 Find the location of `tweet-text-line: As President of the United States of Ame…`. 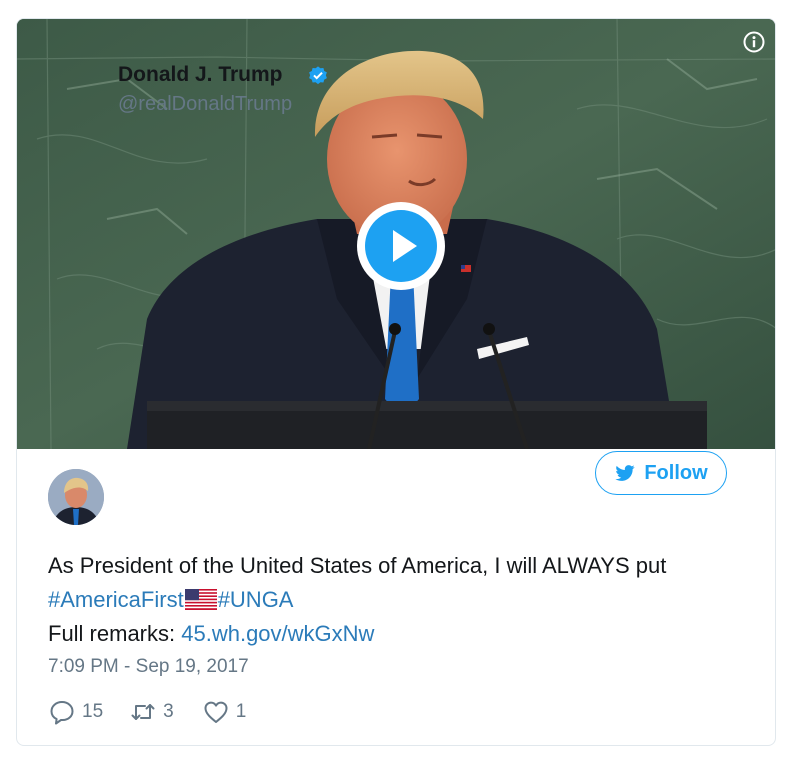

tweet-text-line: As President of the United States of Ame… is located at coordinates (357, 565).